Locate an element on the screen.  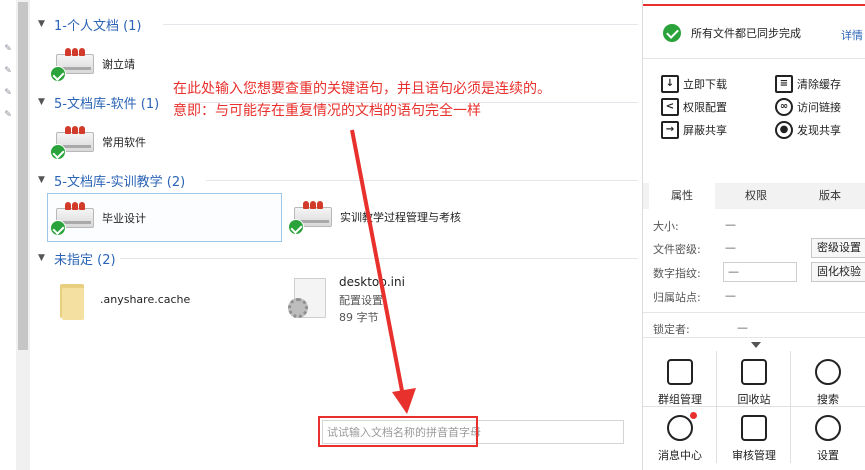
action-label: 发现共享 is located at coordinates (819, 130).